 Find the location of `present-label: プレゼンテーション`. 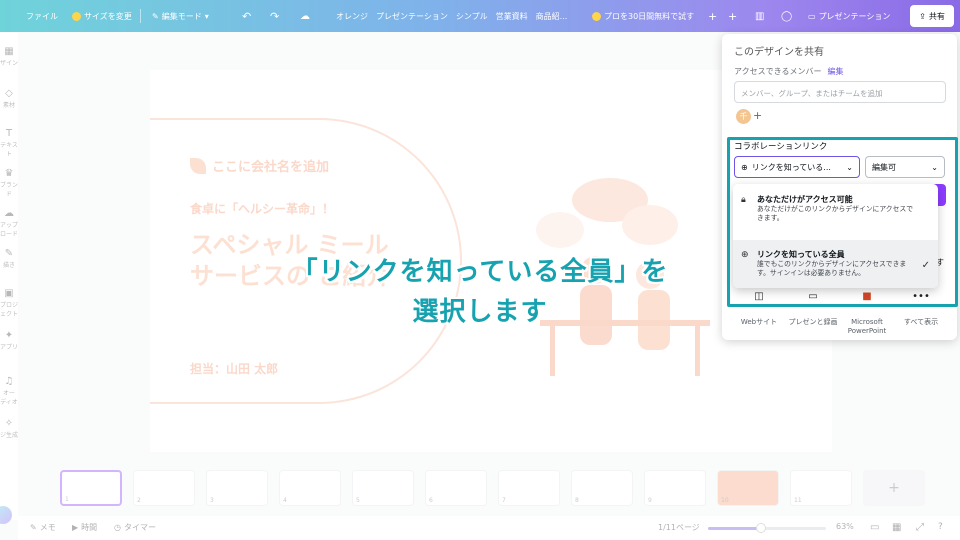

present-label: プレゼンテーション is located at coordinates (854, 16).